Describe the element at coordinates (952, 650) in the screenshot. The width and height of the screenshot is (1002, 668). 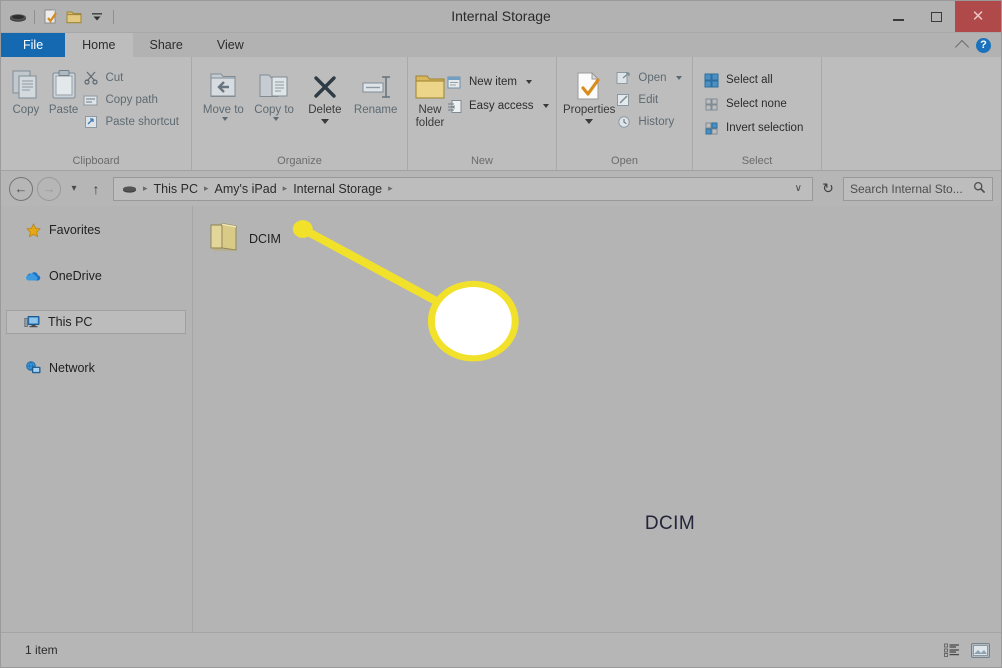
I see `details-view-button` at that location.